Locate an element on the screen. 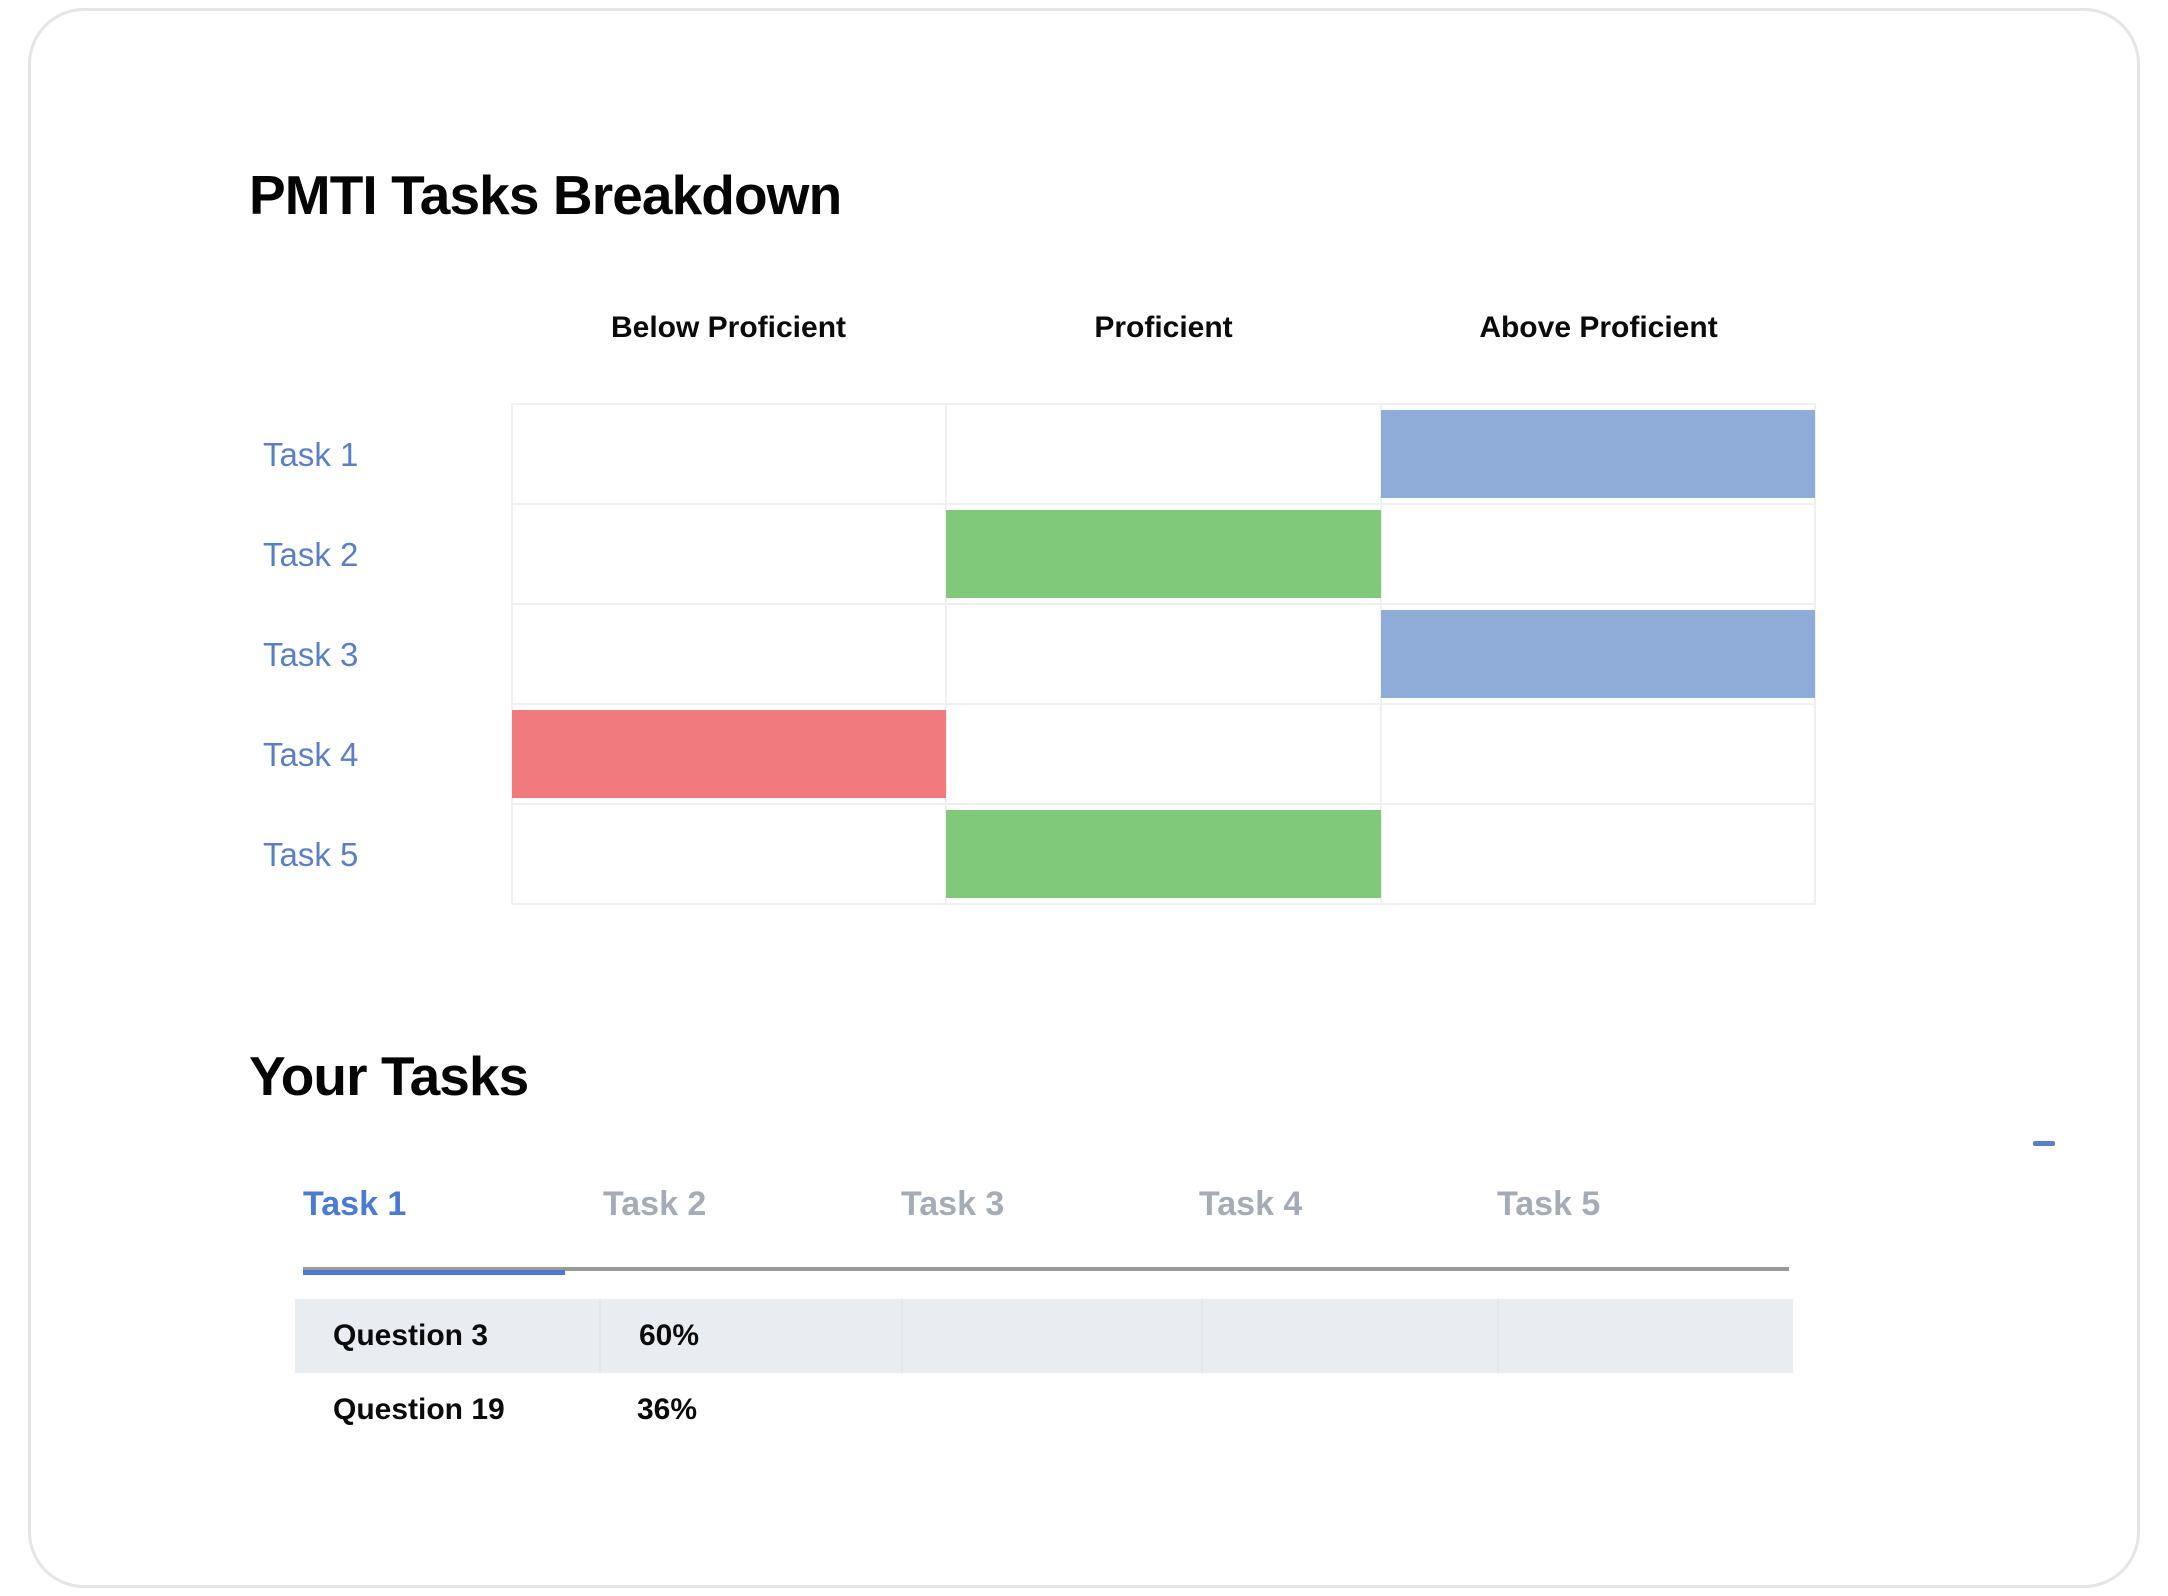  matrix-cell-task4-above is located at coordinates (1598, 755).